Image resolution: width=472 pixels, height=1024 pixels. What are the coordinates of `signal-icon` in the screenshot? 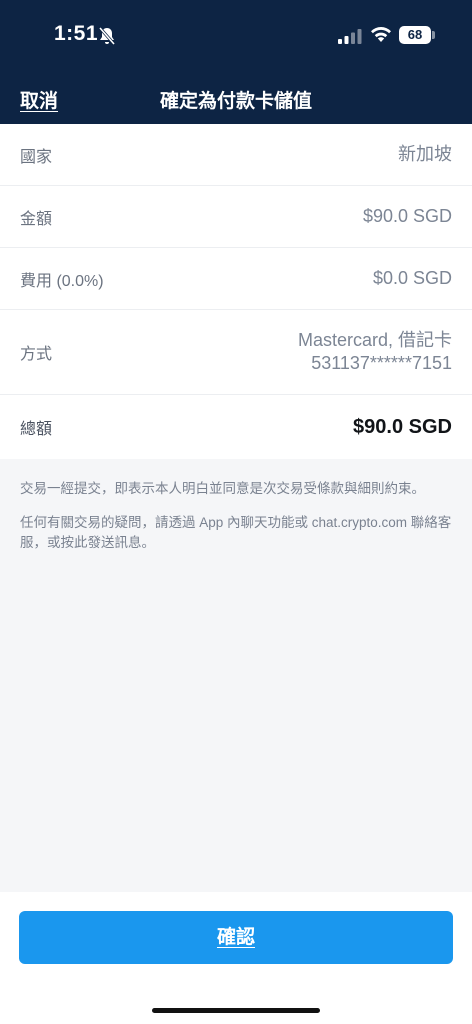 It's located at (350, 36).